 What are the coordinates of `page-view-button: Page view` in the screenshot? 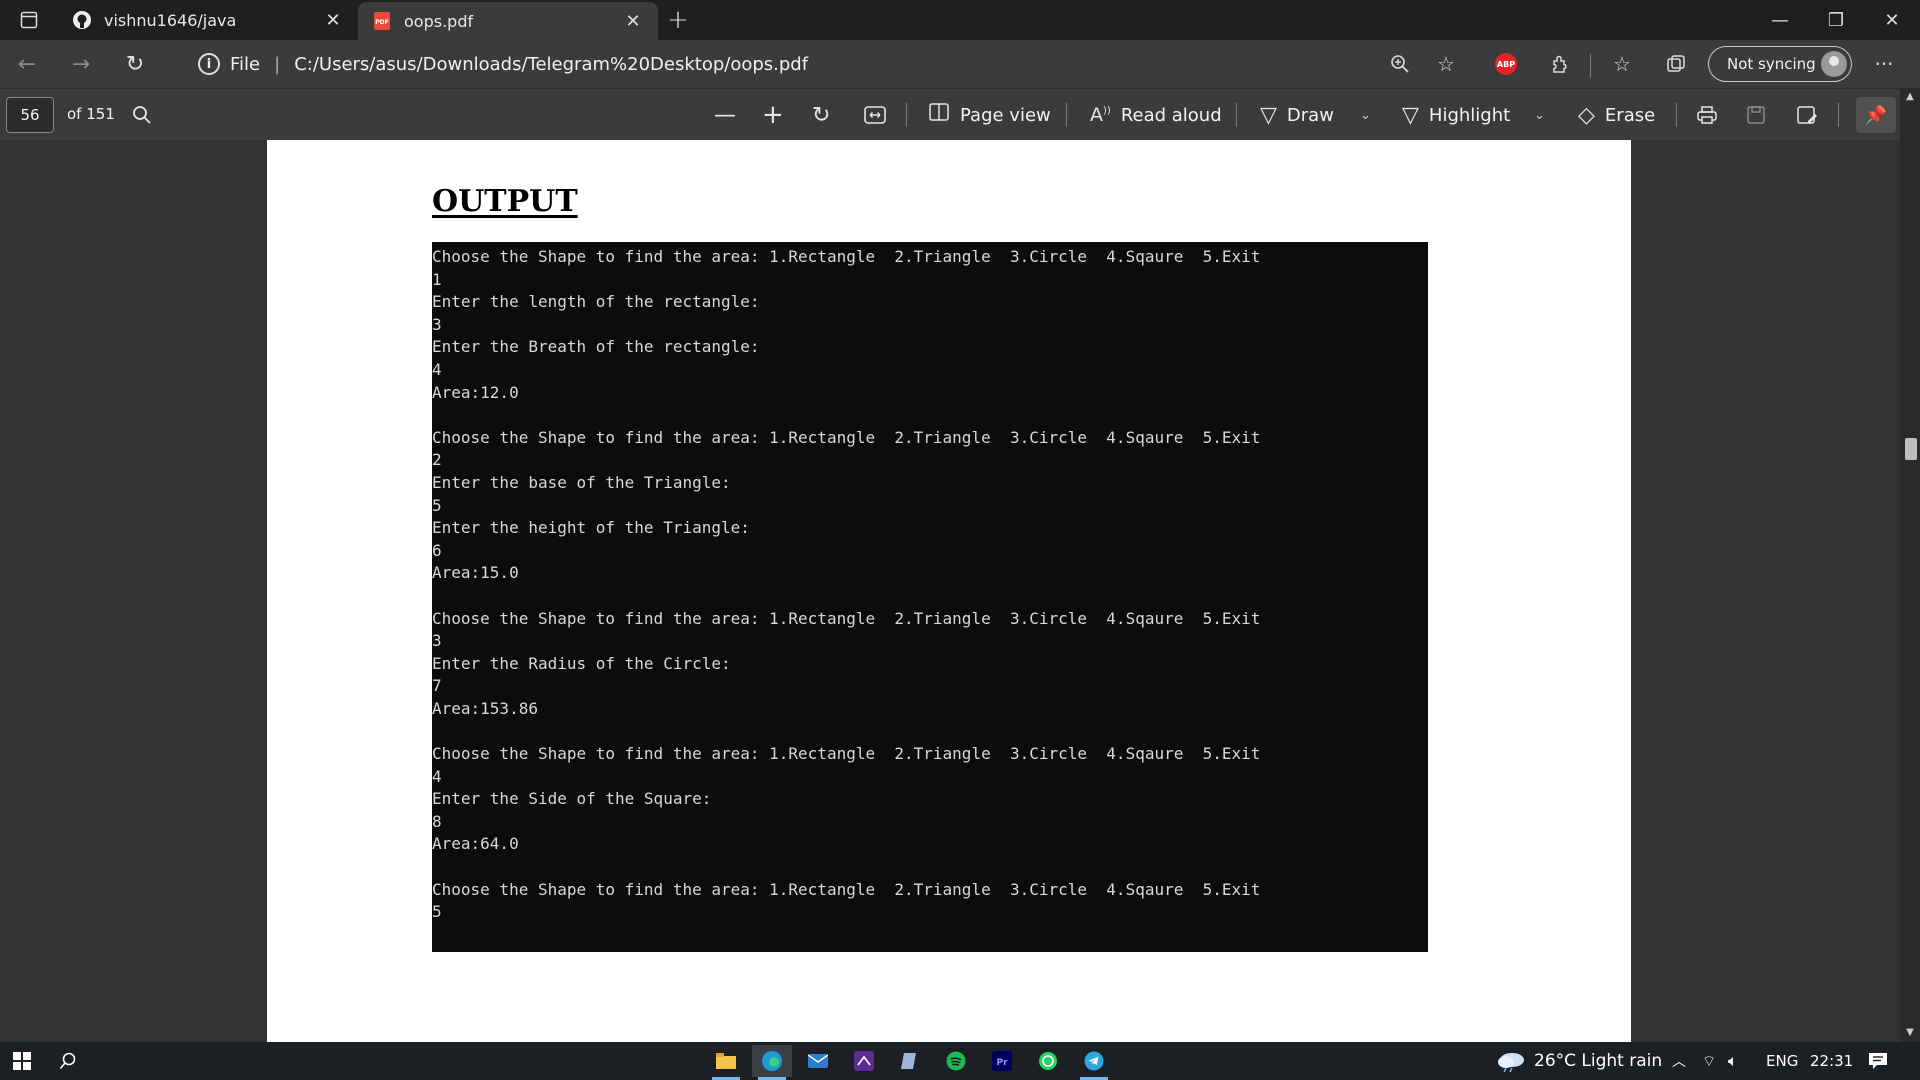 It's located at (989, 115).